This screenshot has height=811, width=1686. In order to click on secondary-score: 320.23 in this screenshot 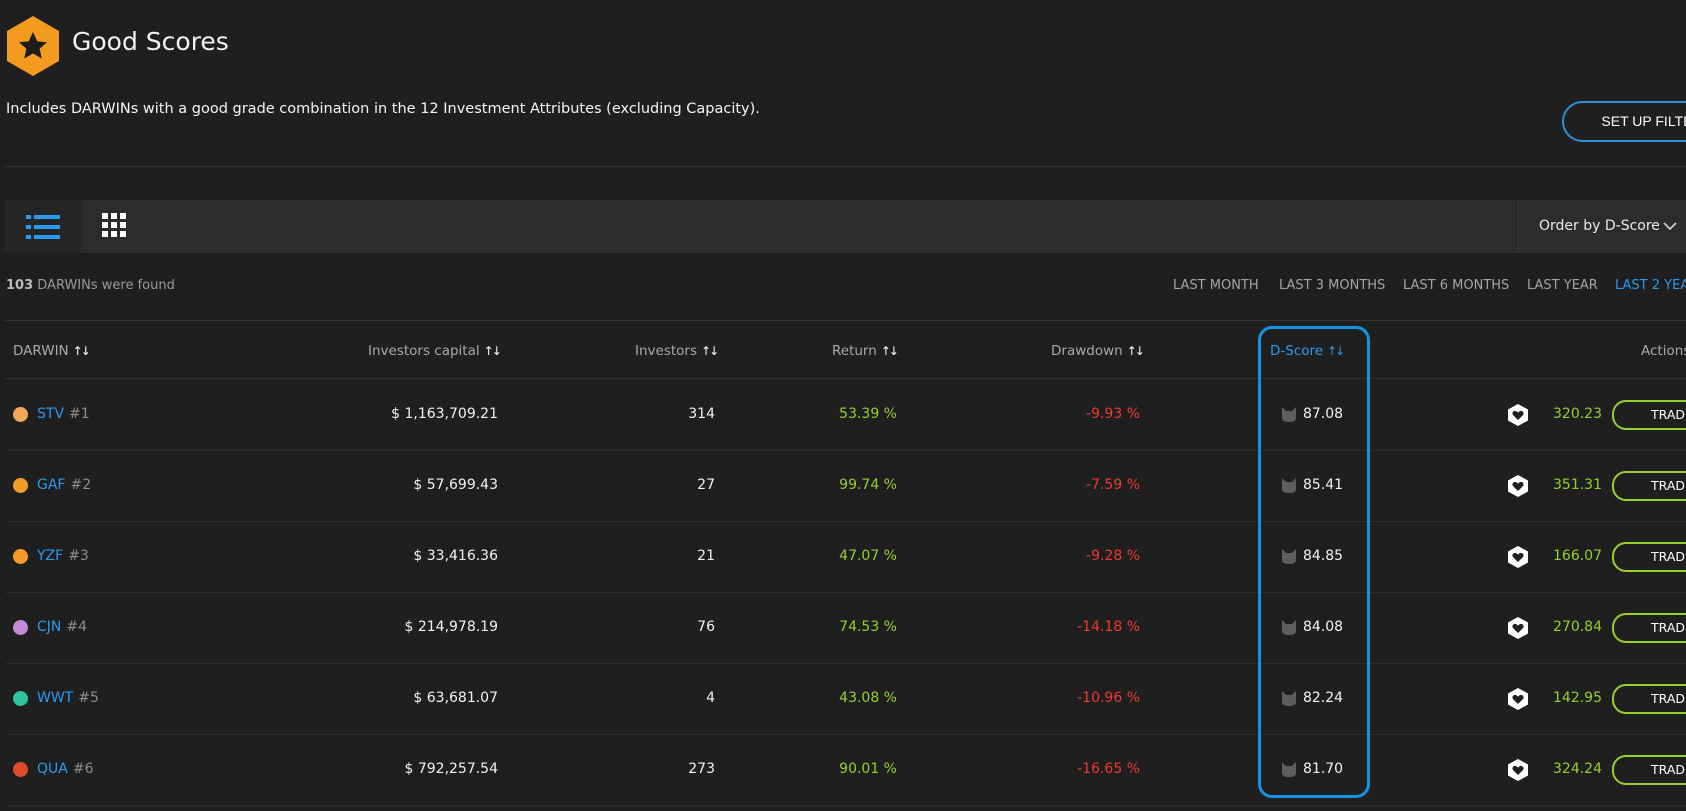, I will do `click(1577, 414)`.